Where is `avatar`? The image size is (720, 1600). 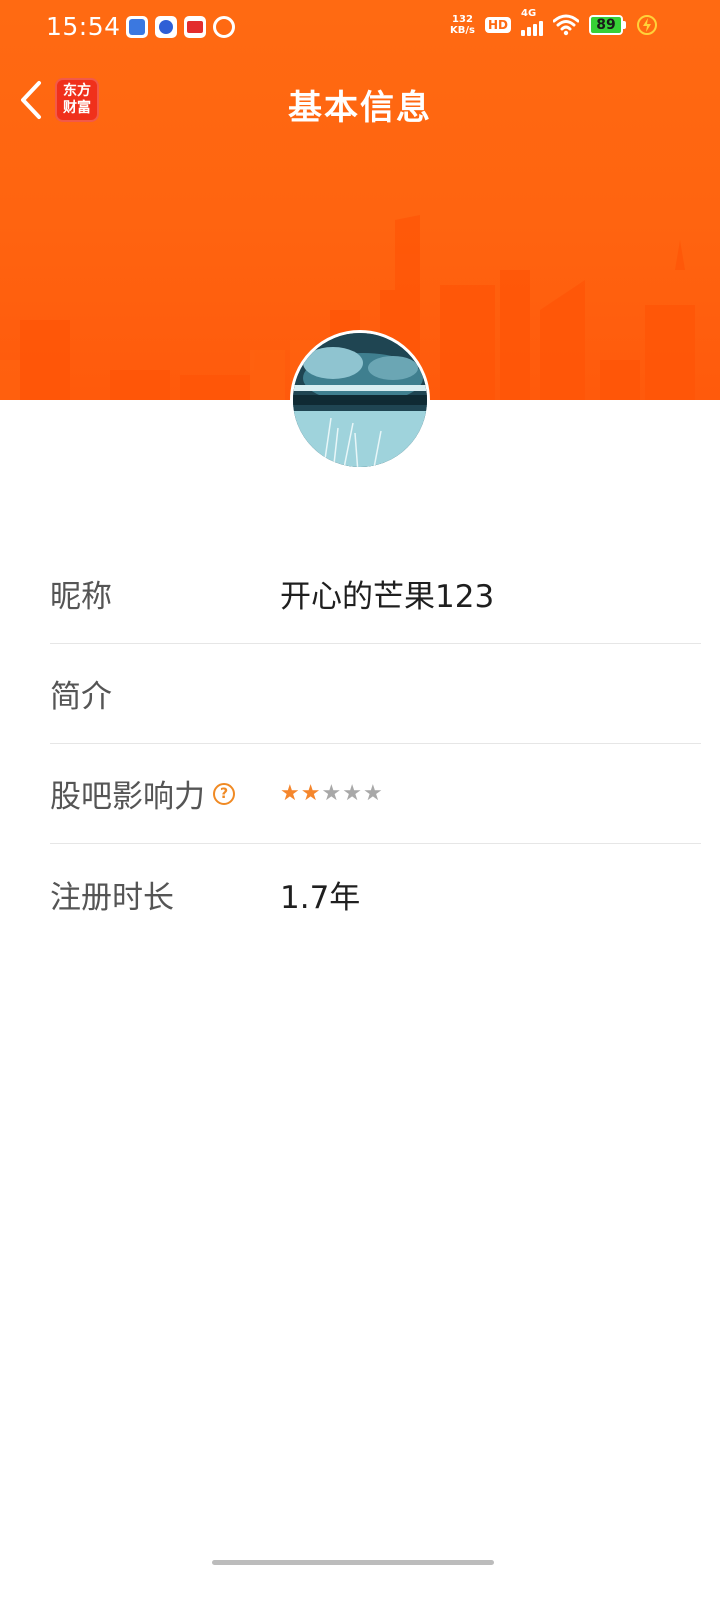
avatar is located at coordinates (360, 400).